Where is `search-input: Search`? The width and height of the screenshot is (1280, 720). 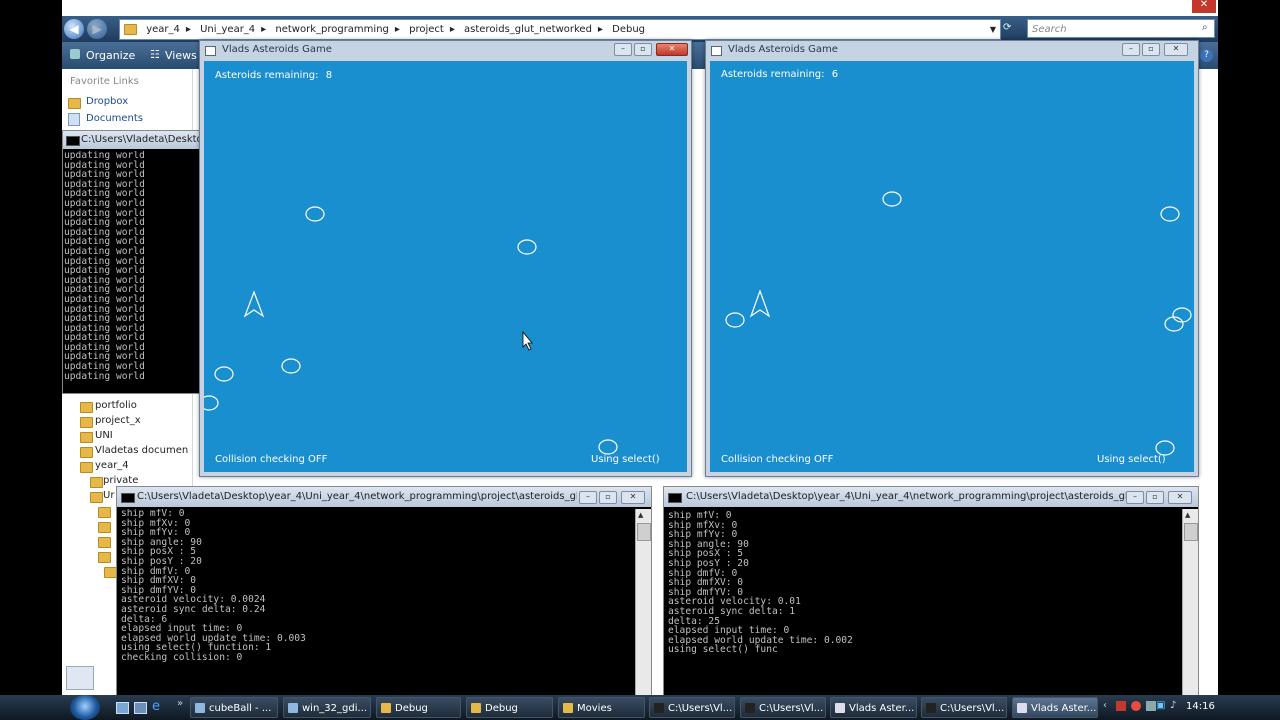 search-input: Search is located at coordinates (1121, 28).